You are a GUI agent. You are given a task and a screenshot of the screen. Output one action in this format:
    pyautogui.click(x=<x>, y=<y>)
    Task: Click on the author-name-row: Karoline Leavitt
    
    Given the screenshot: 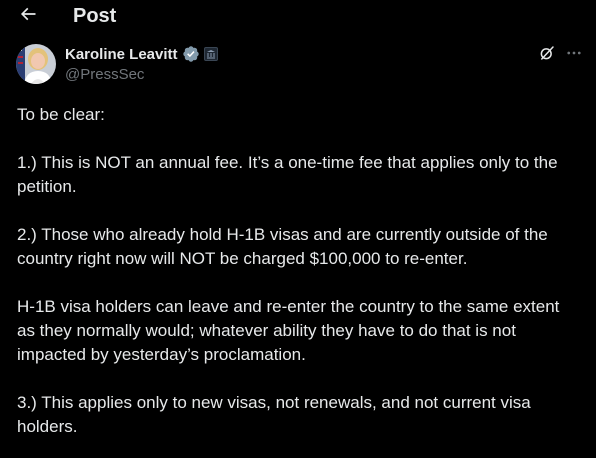 What is the action you would take?
    pyautogui.click(x=141, y=54)
    